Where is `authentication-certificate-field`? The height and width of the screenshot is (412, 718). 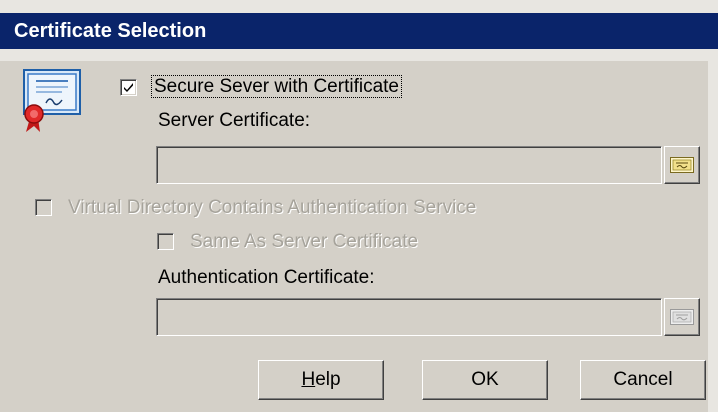 authentication-certificate-field is located at coordinates (409, 317).